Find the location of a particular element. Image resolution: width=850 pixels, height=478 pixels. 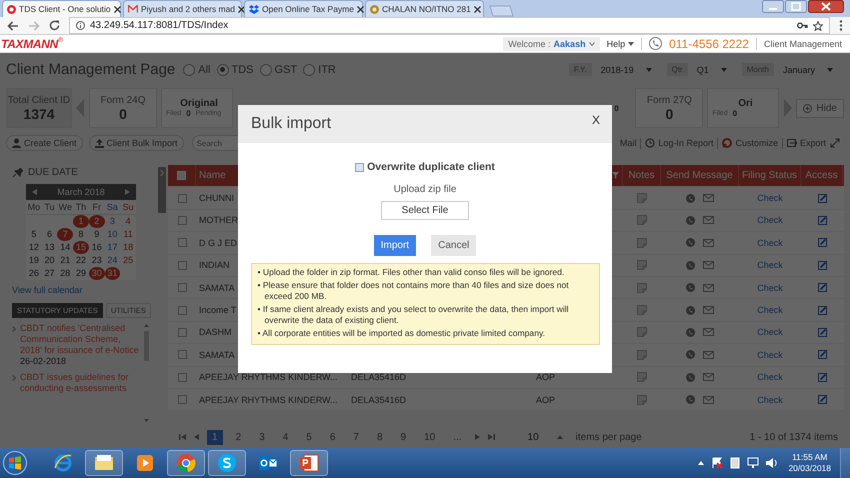

show-desktop-button is located at coordinates (845, 463).